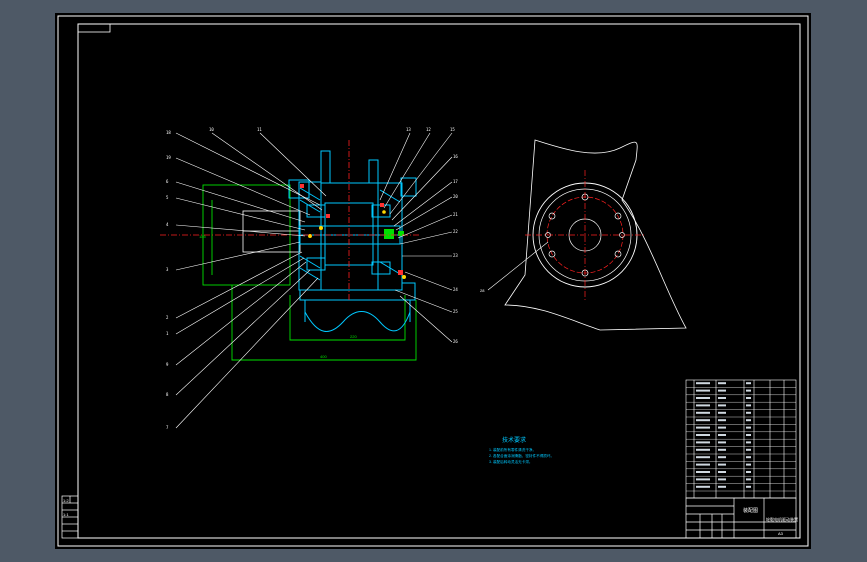 Image resolution: width=867 pixels, height=562 pixels. What do you see at coordinates (168, 157) in the screenshot?
I see `leader-label: 19` at bounding box center [168, 157].